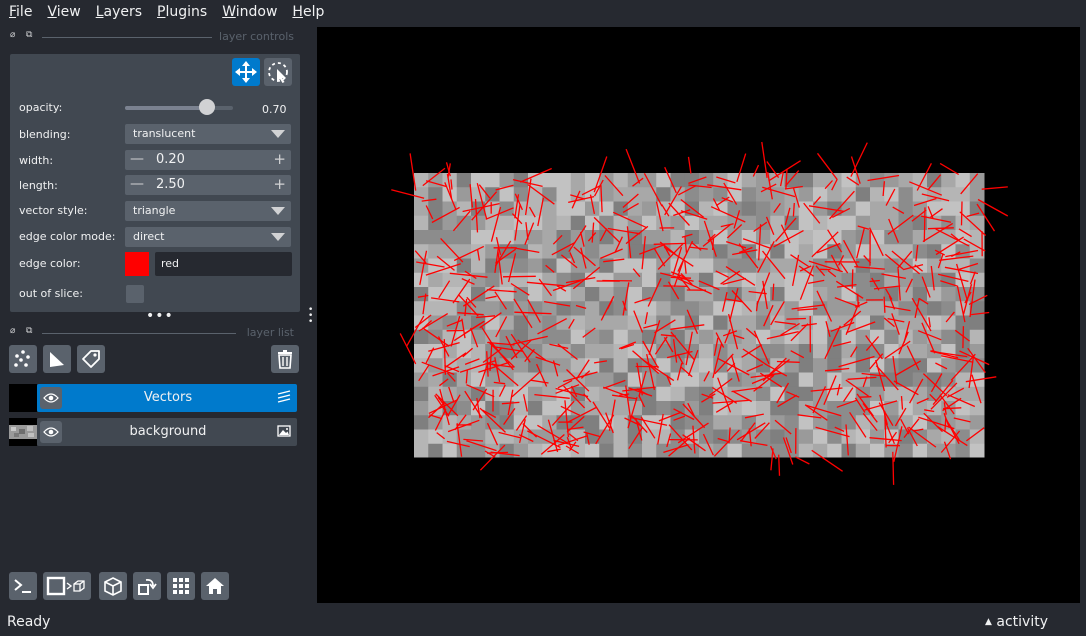  What do you see at coordinates (119, 12) in the screenshot?
I see `menu-layers: Layers` at bounding box center [119, 12].